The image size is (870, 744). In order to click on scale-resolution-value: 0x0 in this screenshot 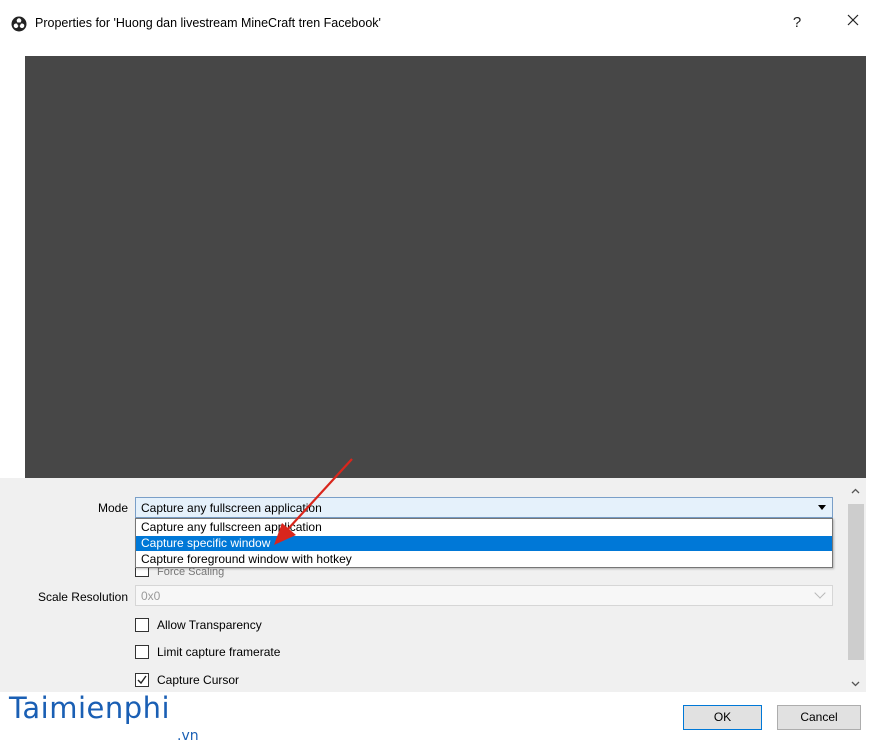, I will do `click(151, 596)`.